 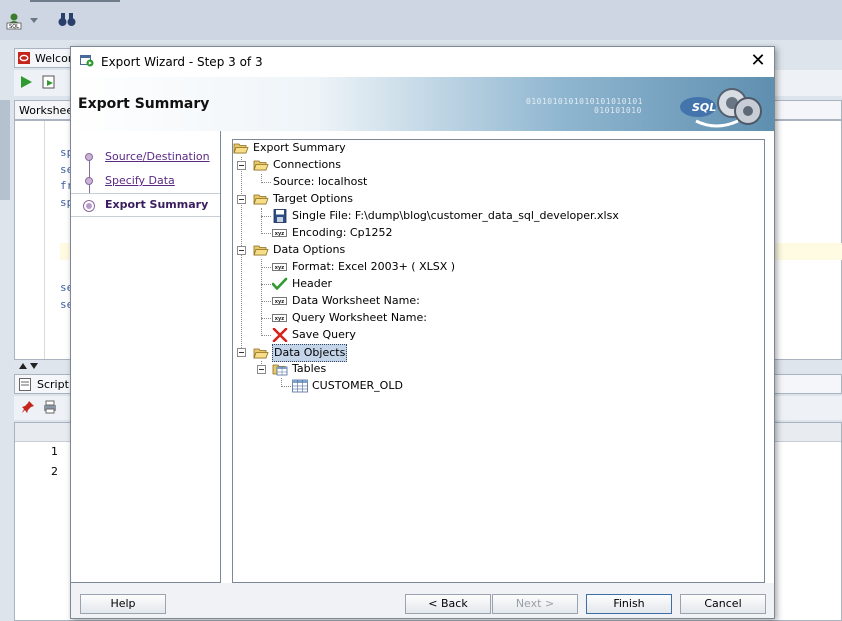 What do you see at coordinates (584, 101) in the screenshot?
I see `banner-digits-line: 0101010101010101010101` at bounding box center [584, 101].